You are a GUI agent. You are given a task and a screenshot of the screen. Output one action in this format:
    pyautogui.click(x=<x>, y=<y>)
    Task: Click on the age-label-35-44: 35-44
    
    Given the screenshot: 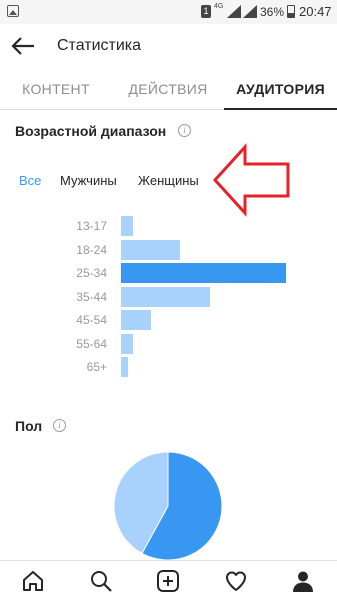 What is the action you would take?
    pyautogui.click(x=91, y=296)
    